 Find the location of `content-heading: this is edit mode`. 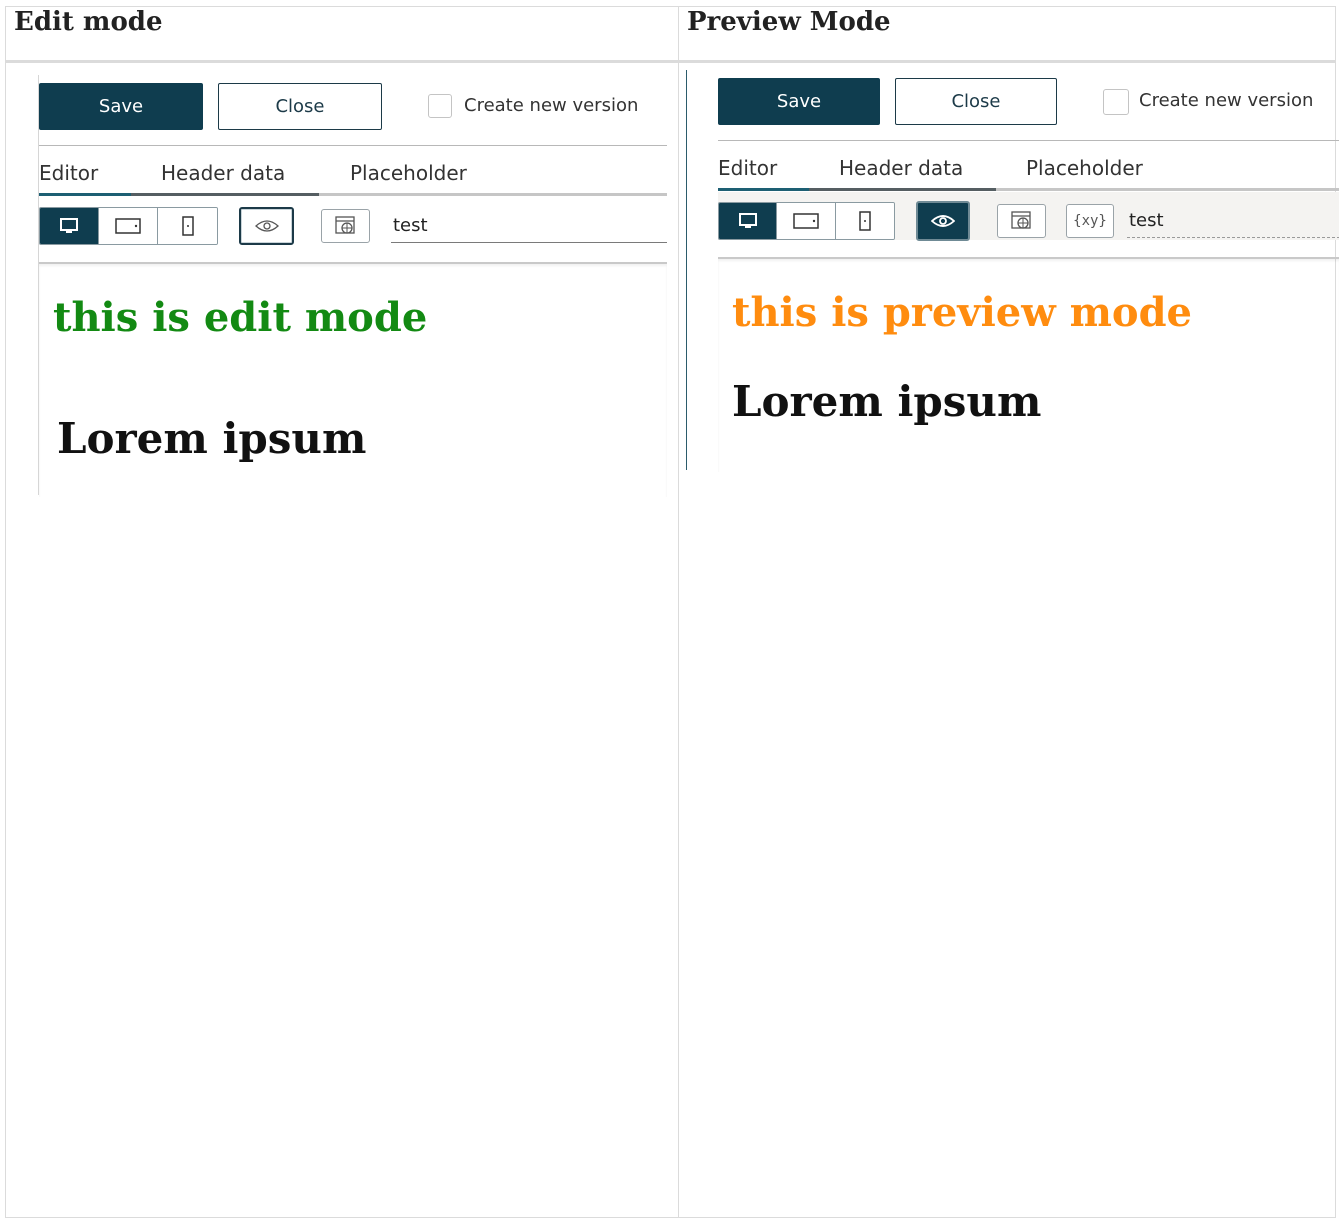

content-heading: this is edit mode is located at coordinates (240, 317).